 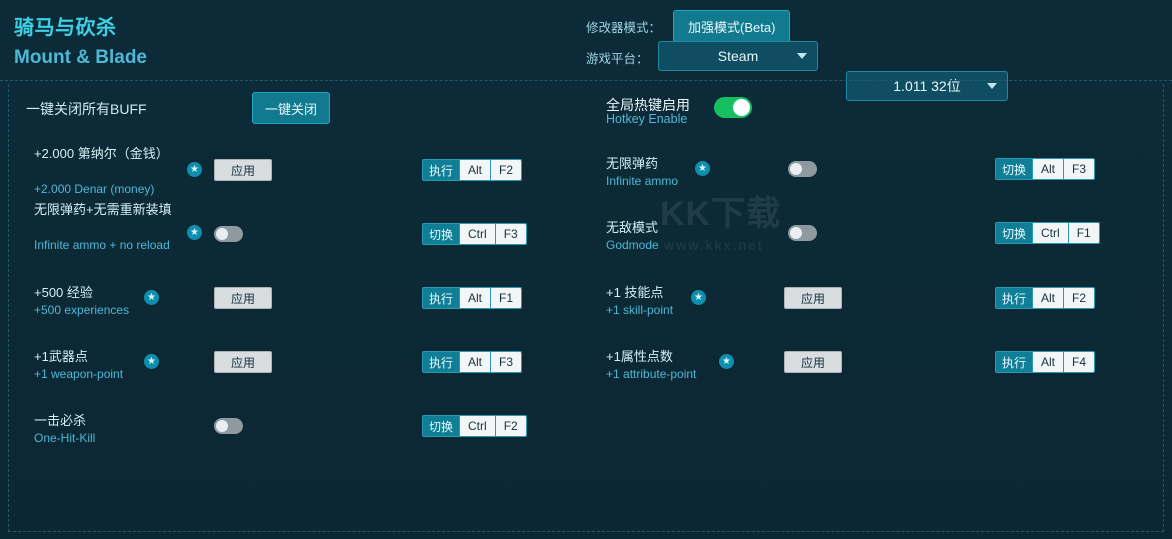 I want to click on hotkey-group: 切换 Ctrl F1, so click(x=1047, y=233).